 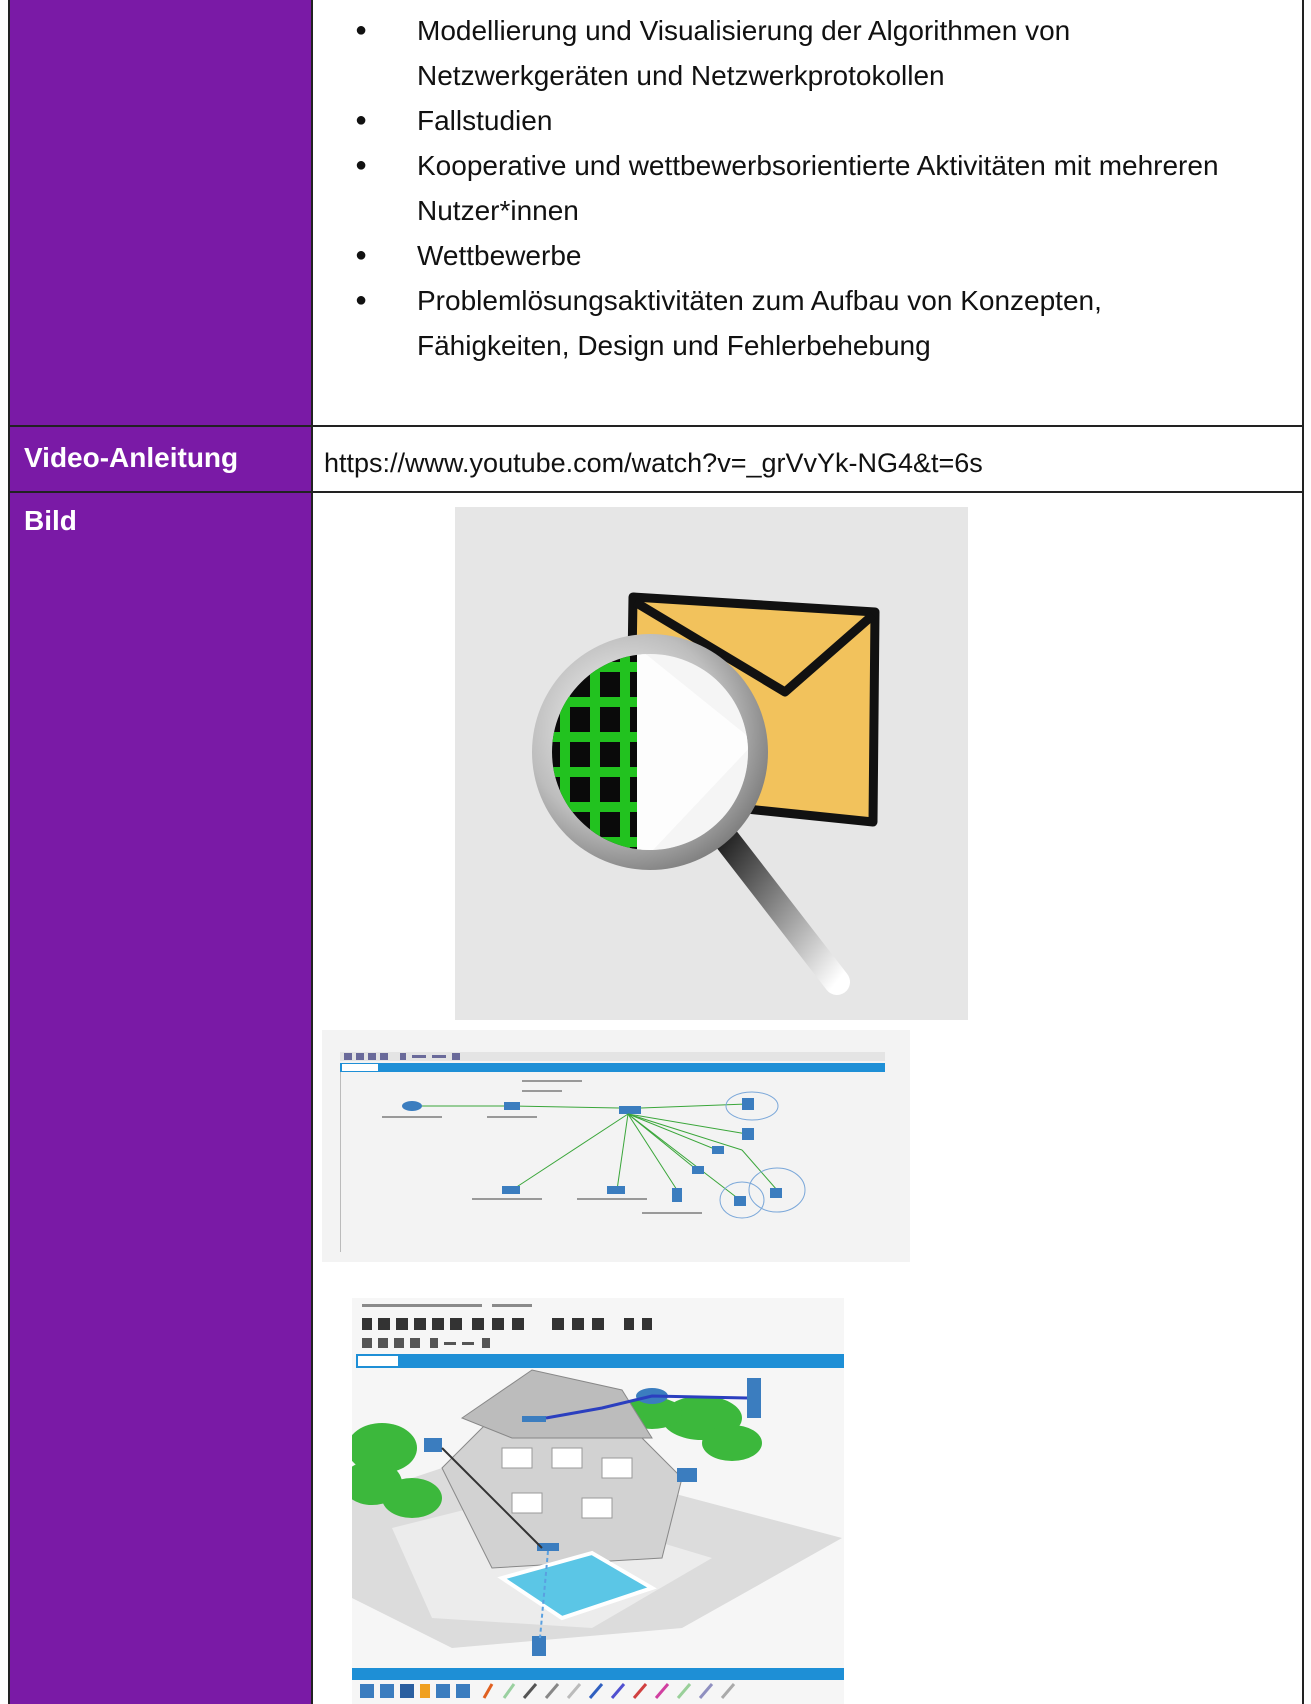 What do you see at coordinates (795, 255) in the screenshot?
I see `list-item: Wettbewerbe` at bounding box center [795, 255].